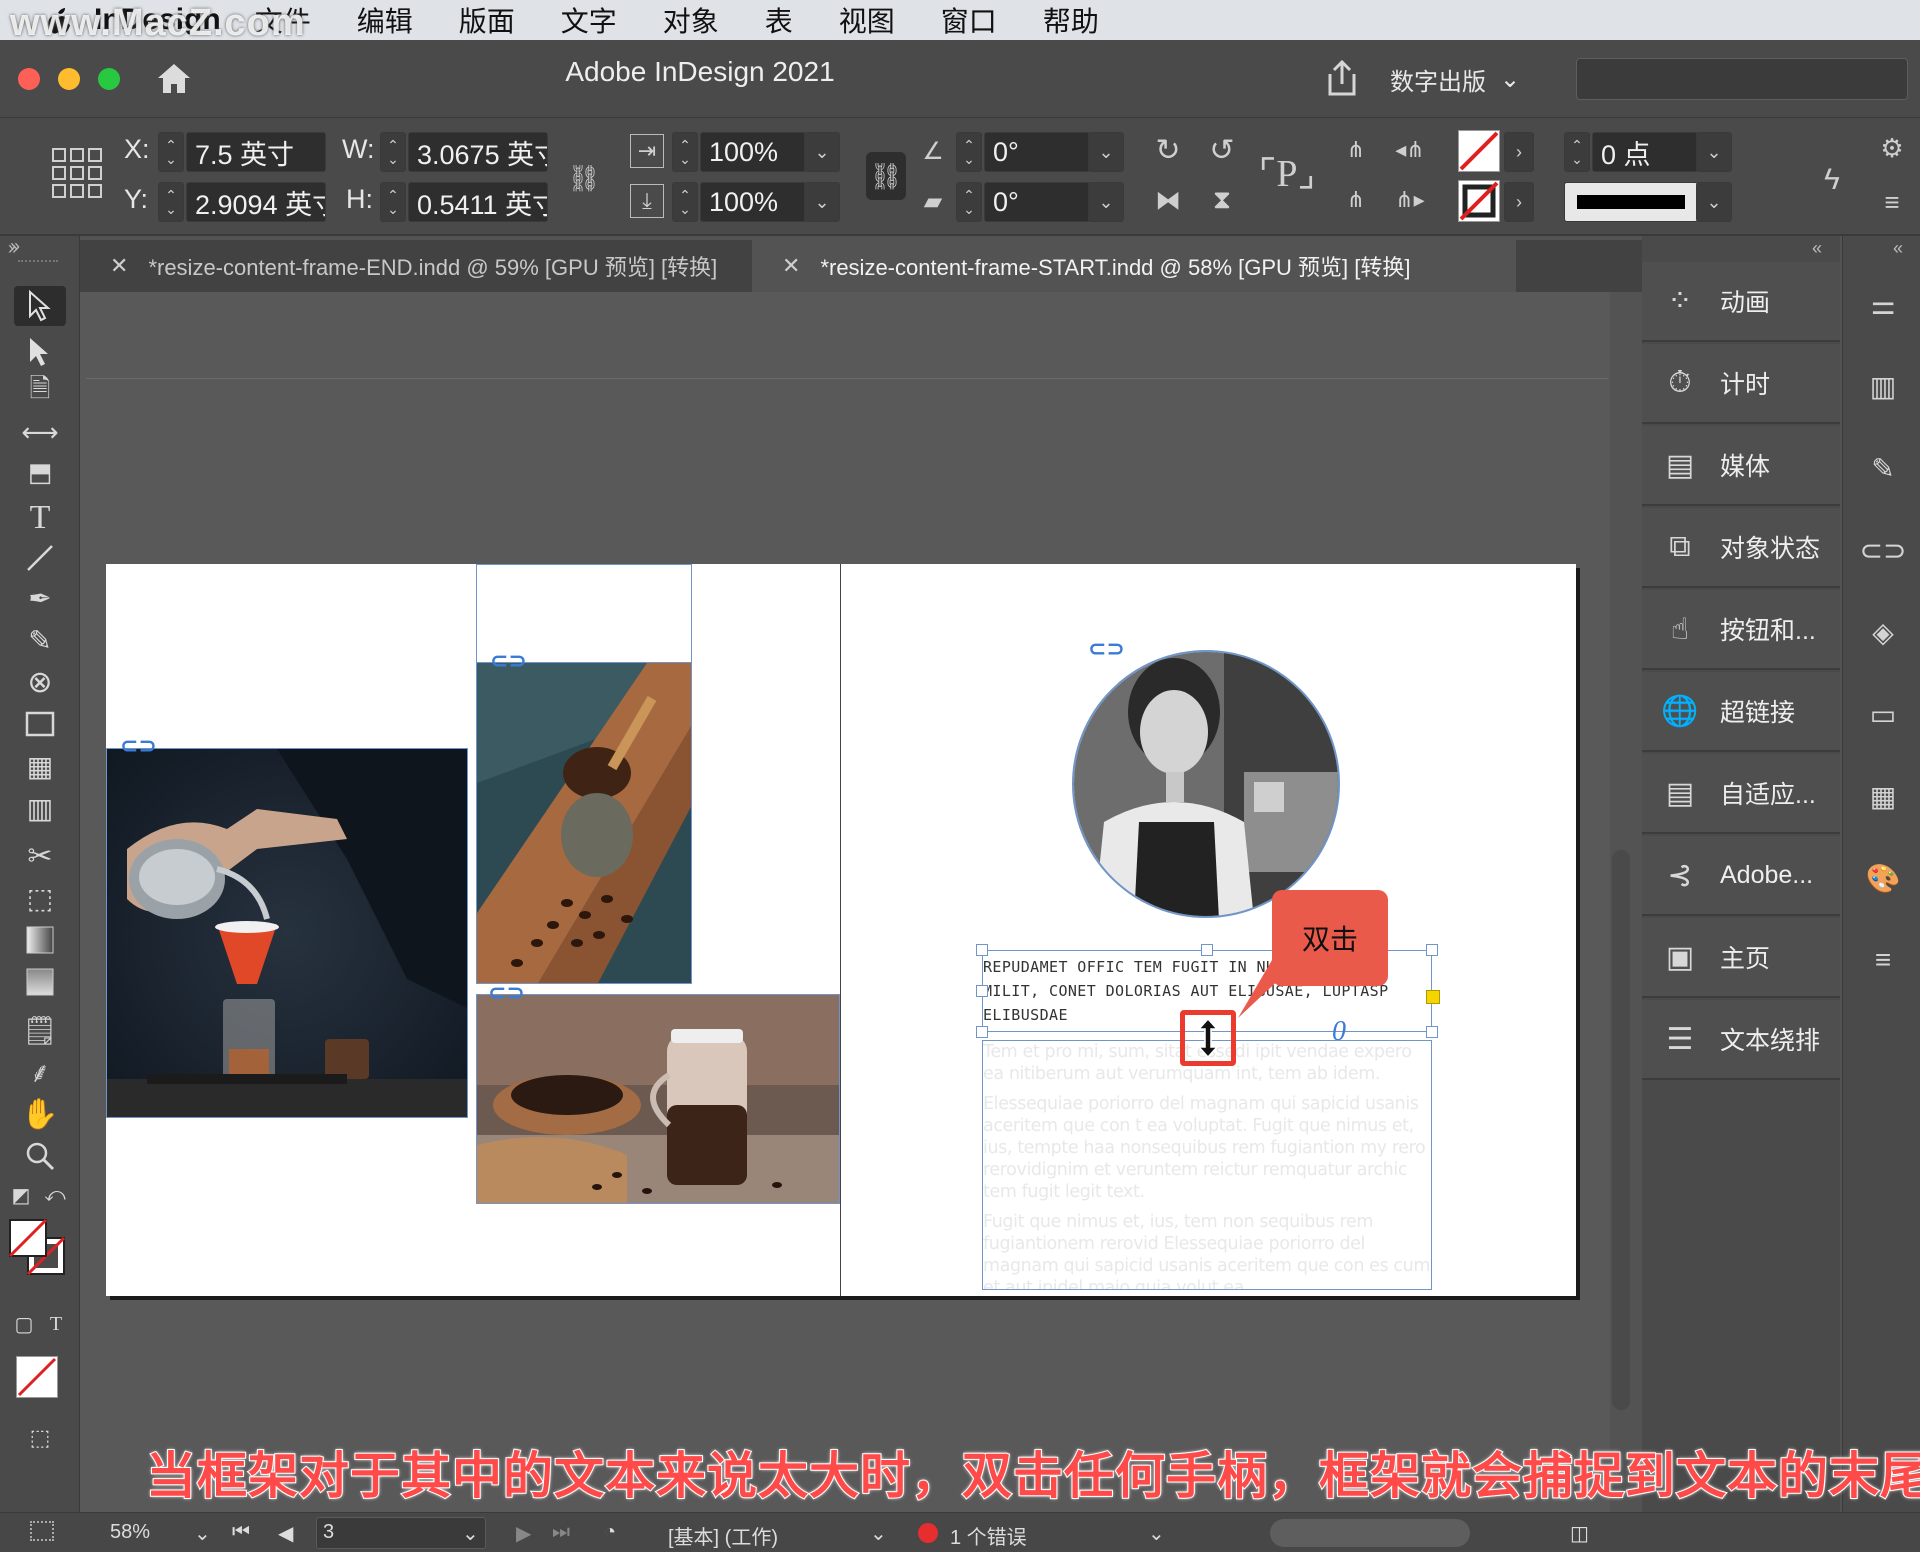 The width and height of the screenshot is (1920, 1552). Describe the element at coordinates (109, 79) in the screenshot. I see `zoom-window-button` at that location.